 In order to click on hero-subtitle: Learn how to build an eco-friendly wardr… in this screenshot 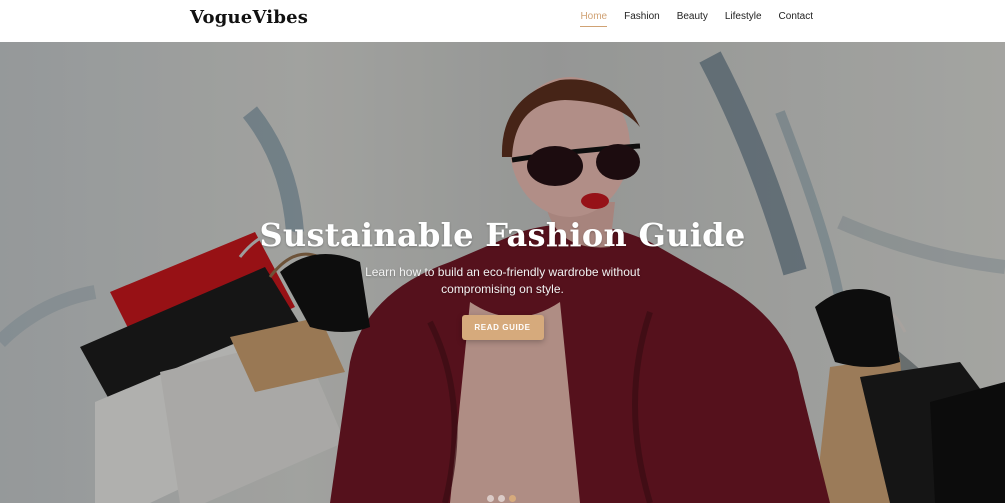, I will do `click(502, 280)`.